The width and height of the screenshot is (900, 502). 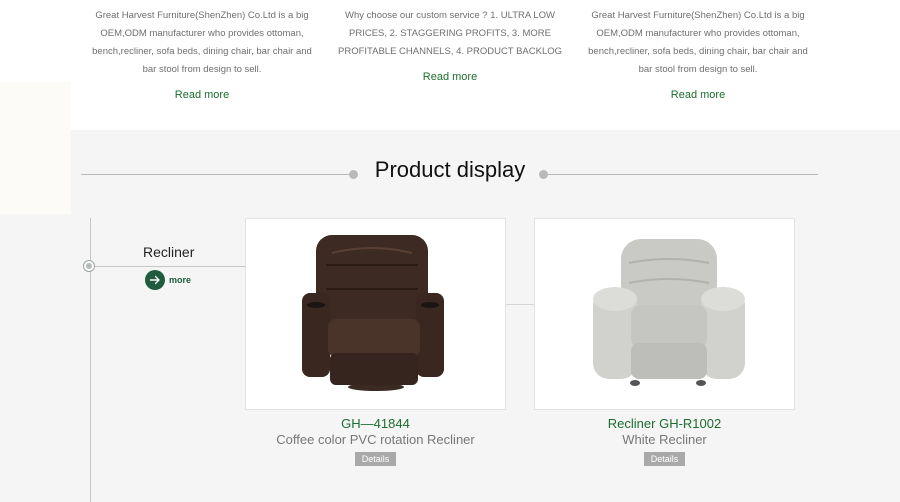 I want to click on product-name: Coffee color PVC rotation Recliner, so click(x=375, y=439).